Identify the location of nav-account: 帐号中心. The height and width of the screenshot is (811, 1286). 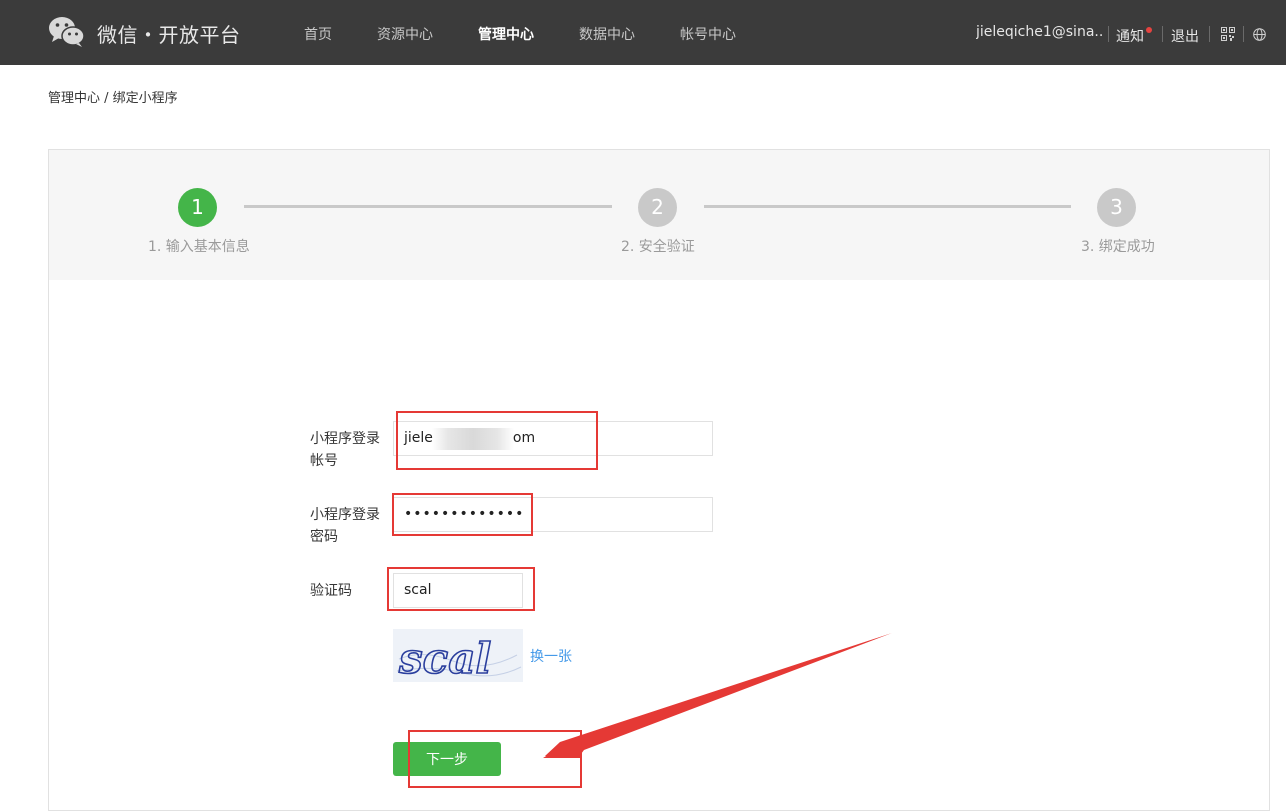
(708, 34).